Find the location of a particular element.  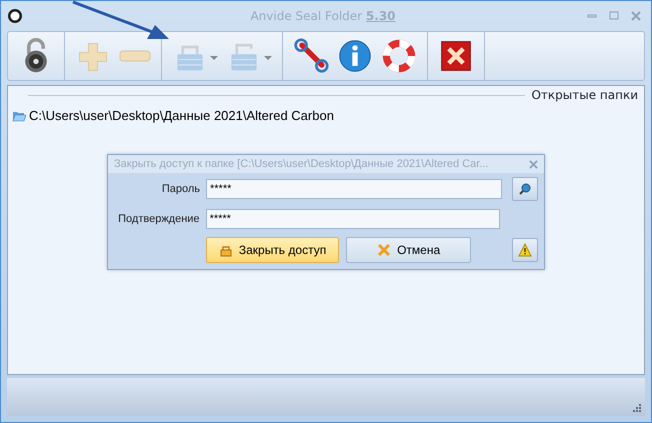

panel-title: Открытые папки is located at coordinates (584, 95).